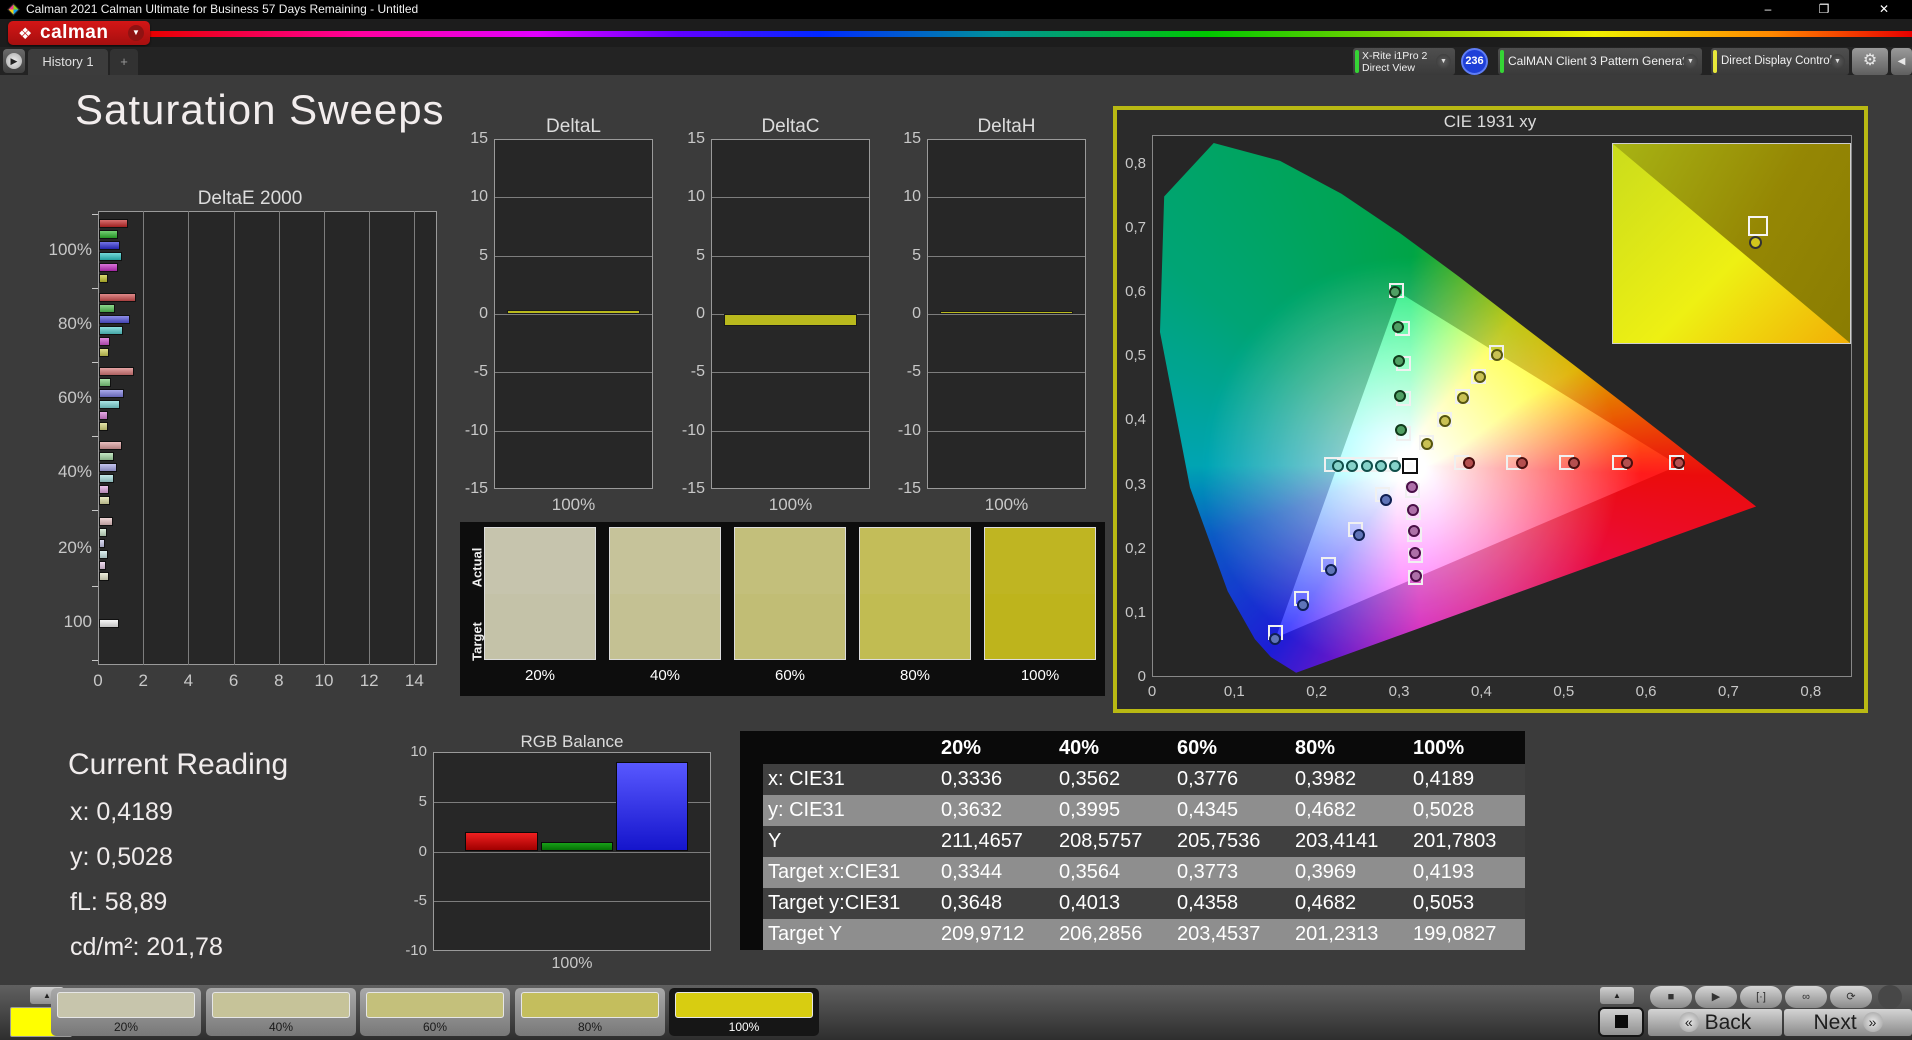 Image resolution: width=1912 pixels, height=1040 pixels. What do you see at coordinates (188, 680) in the screenshot?
I see `x-tick-label: 4` at bounding box center [188, 680].